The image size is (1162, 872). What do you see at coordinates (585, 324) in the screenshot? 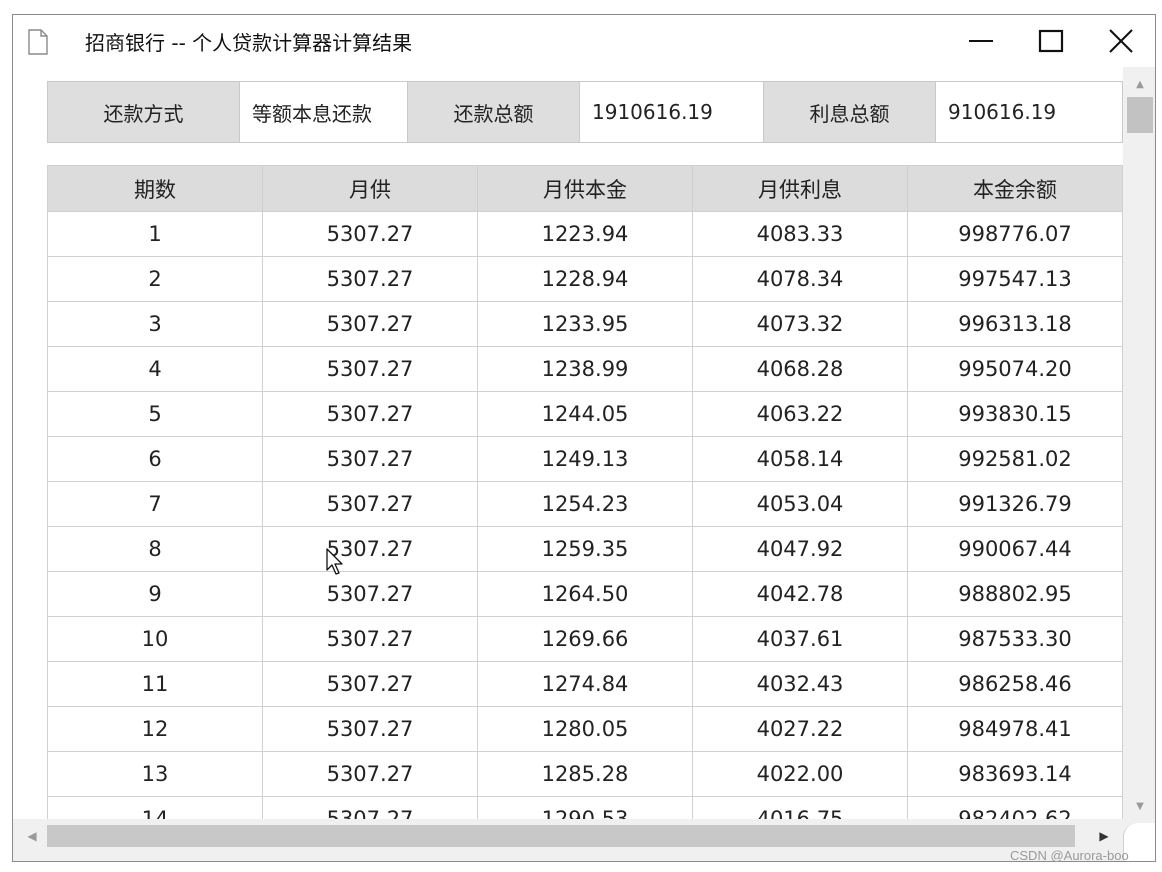
I see `table-row: 3 5307.27 1233.95 4073.32 996313.18` at bounding box center [585, 324].